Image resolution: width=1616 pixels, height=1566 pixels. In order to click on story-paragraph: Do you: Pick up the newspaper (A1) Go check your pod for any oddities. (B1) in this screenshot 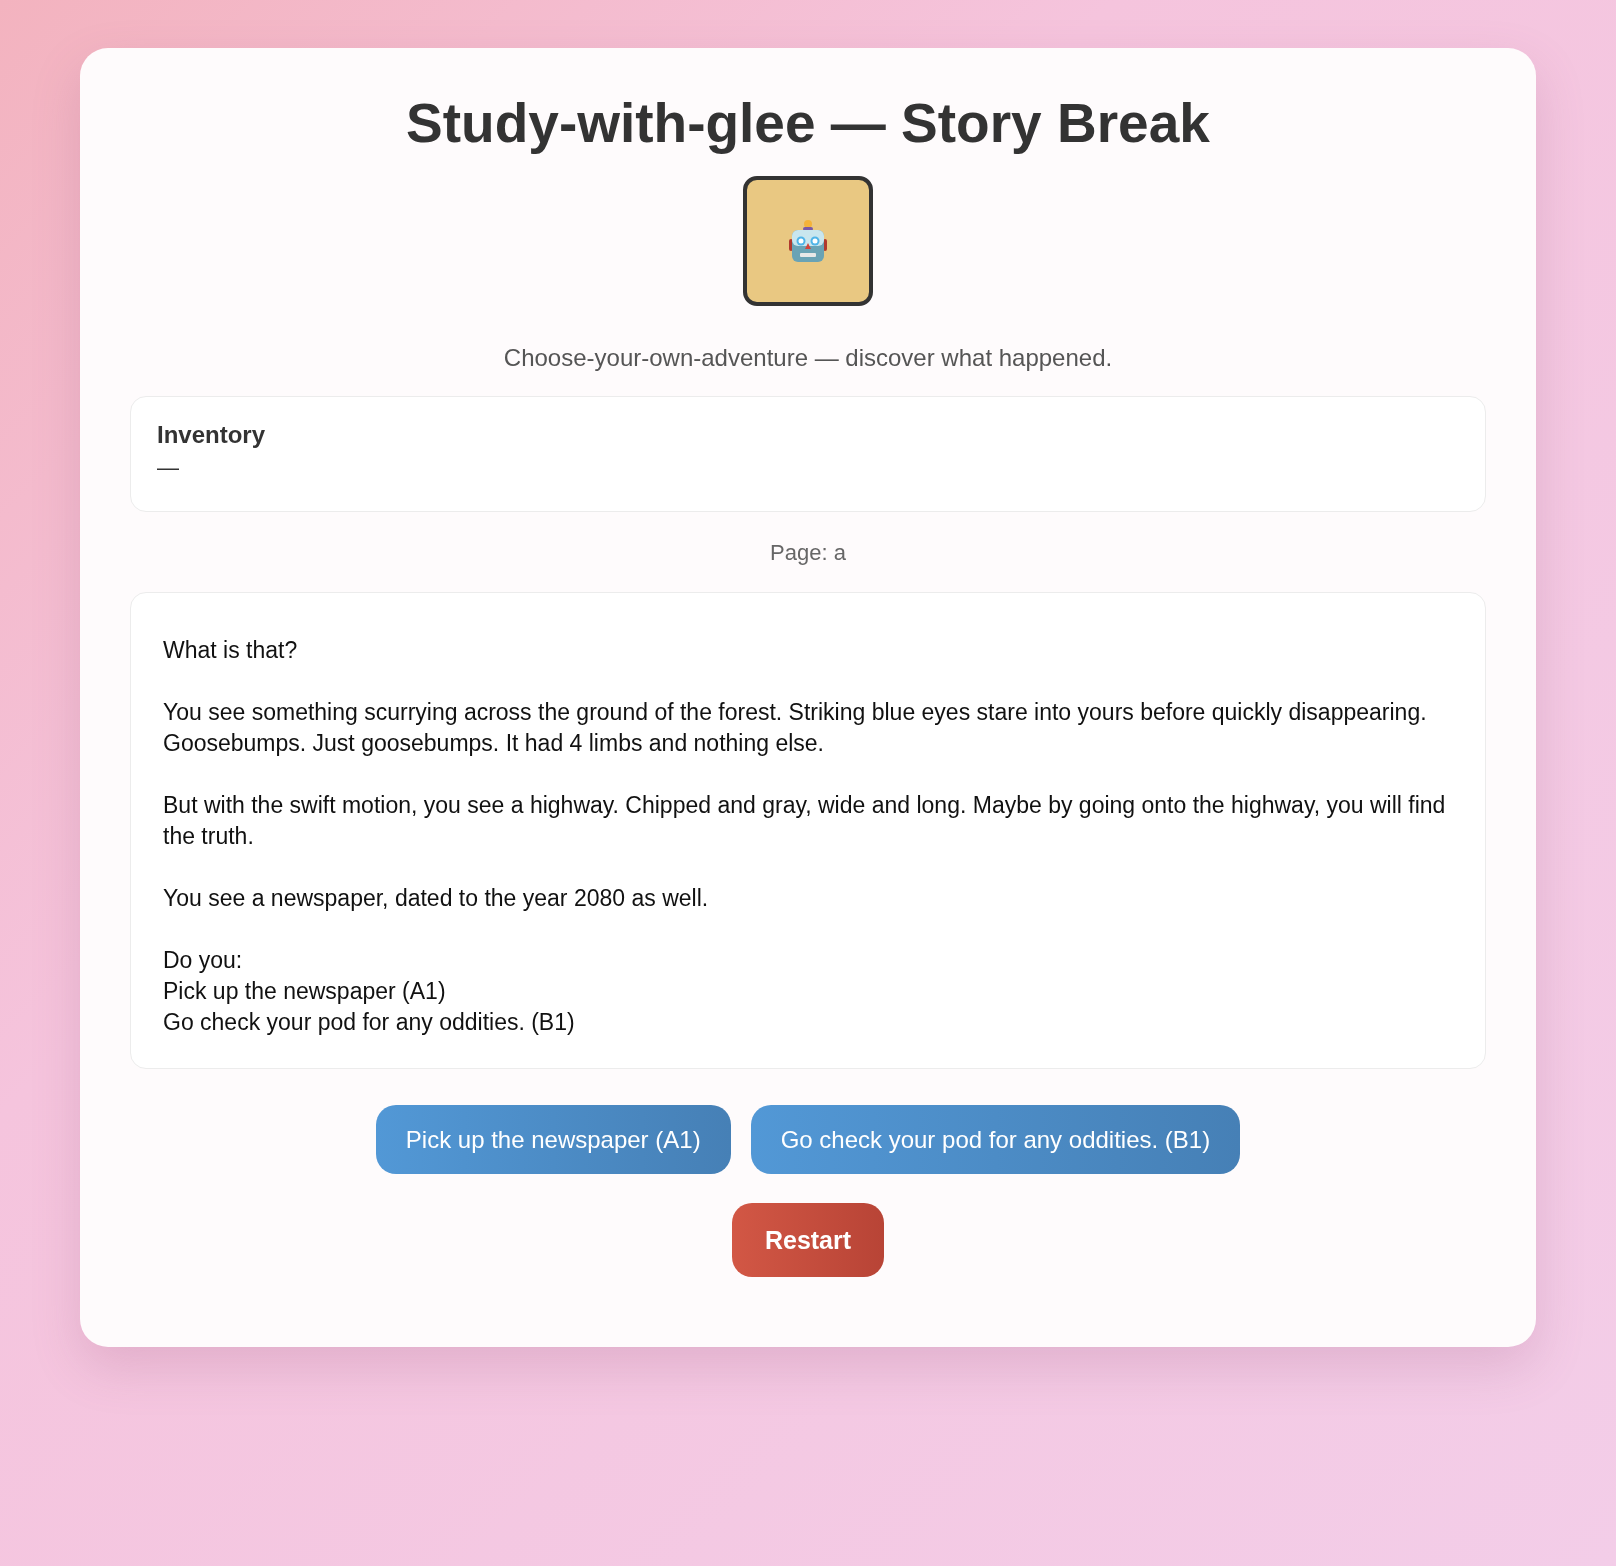, I will do `click(369, 991)`.